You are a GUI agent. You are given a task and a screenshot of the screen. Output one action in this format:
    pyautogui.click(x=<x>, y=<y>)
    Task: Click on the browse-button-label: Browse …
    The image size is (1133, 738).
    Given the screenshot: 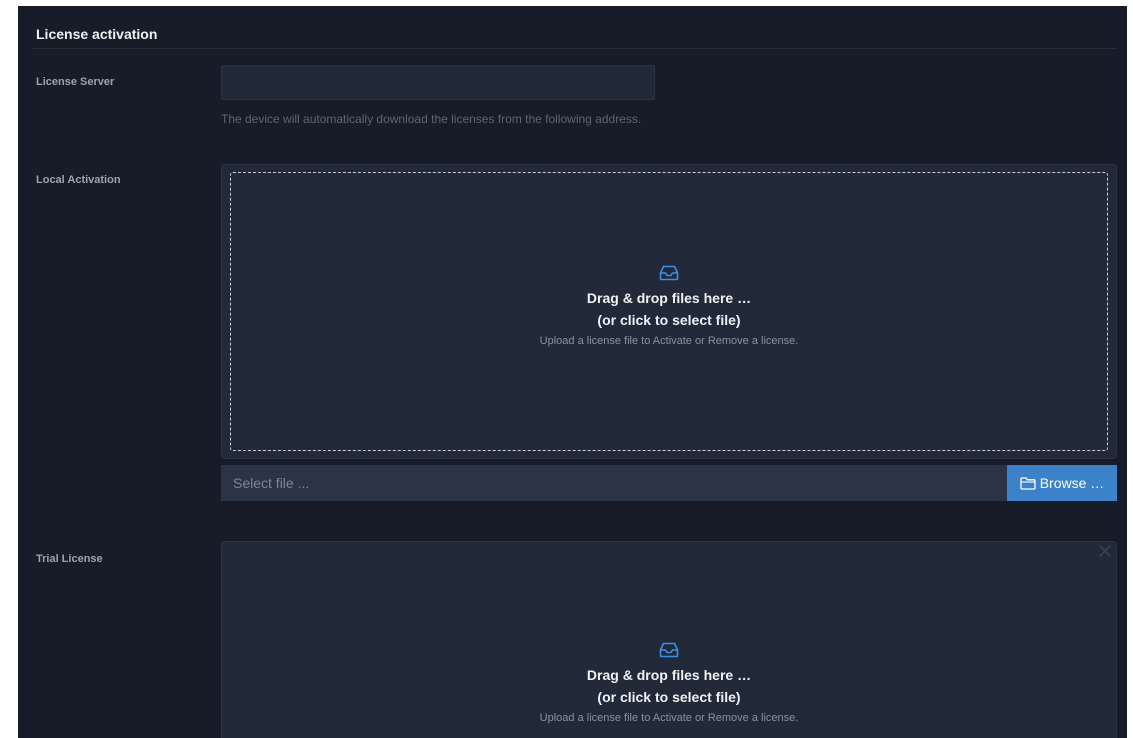 What is the action you would take?
    pyautogui.click(x=1072, y=483)
    